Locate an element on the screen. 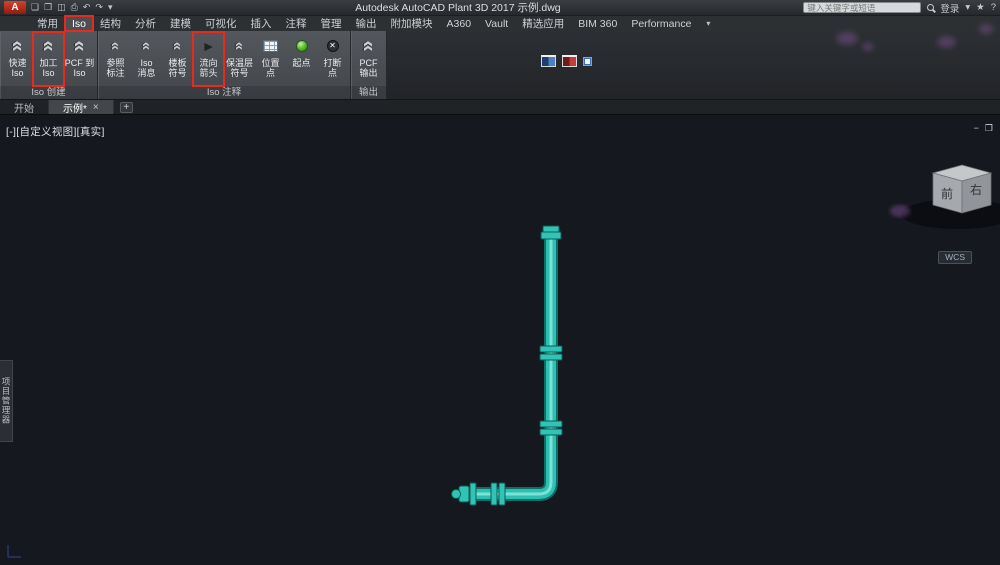 Image resolution: width=1000 pixels, height=565 pixels. grid-icon is located at coordinates (270, 45).